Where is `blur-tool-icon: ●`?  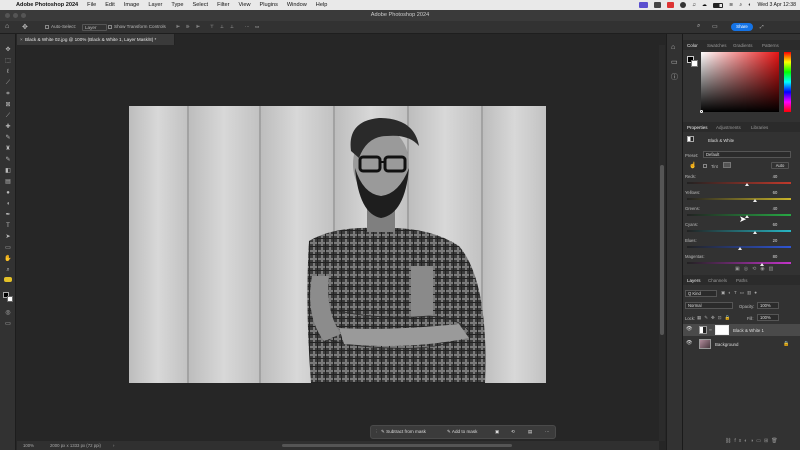
blur-tool-icon: ● is located at coordinates (8, 193).